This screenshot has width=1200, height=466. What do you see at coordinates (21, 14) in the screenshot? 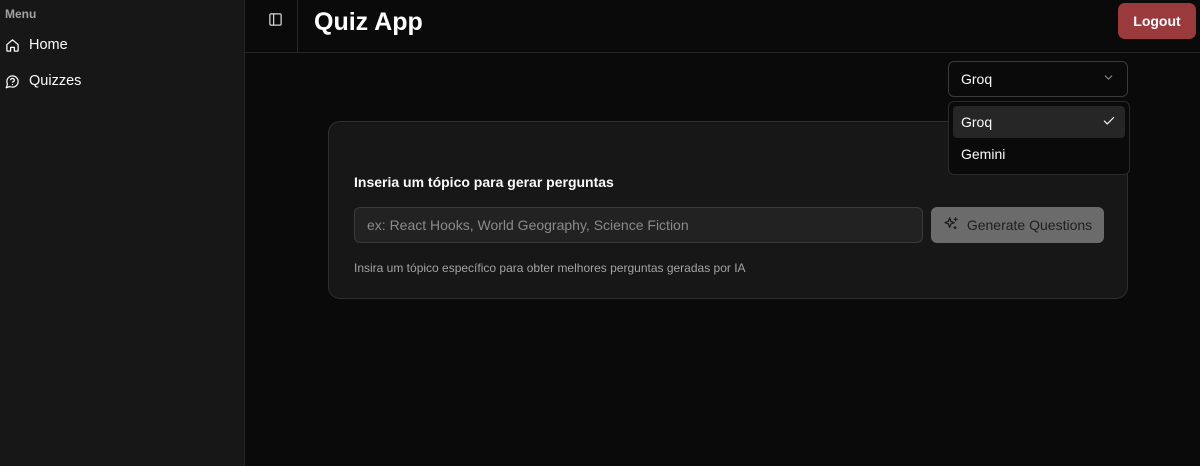
I see `sidebar-group-label: Menu` at bounding box center [21, 14].